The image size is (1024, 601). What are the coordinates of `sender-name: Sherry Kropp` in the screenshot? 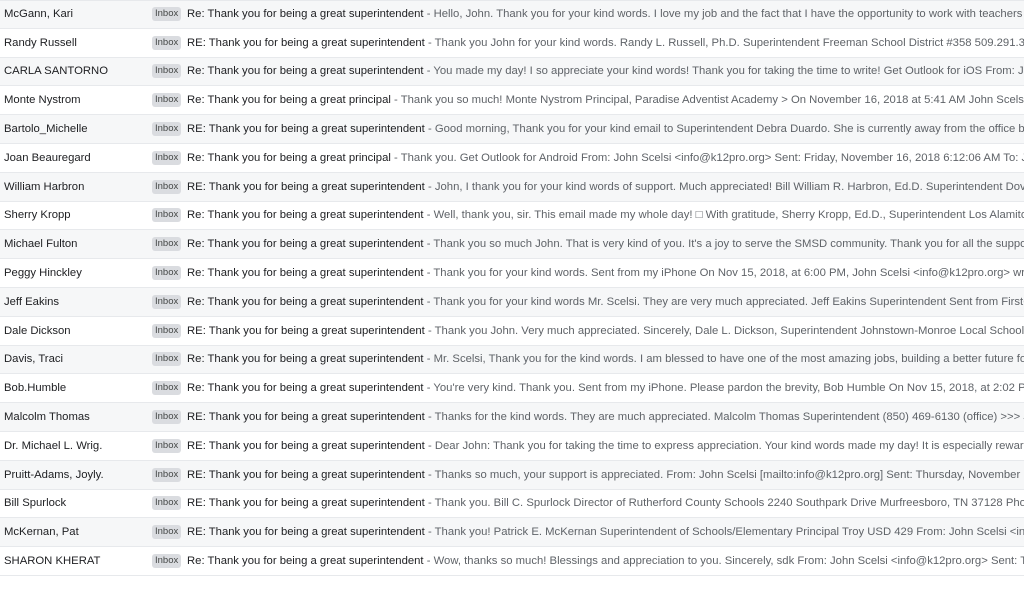 It's located at (37, 215).